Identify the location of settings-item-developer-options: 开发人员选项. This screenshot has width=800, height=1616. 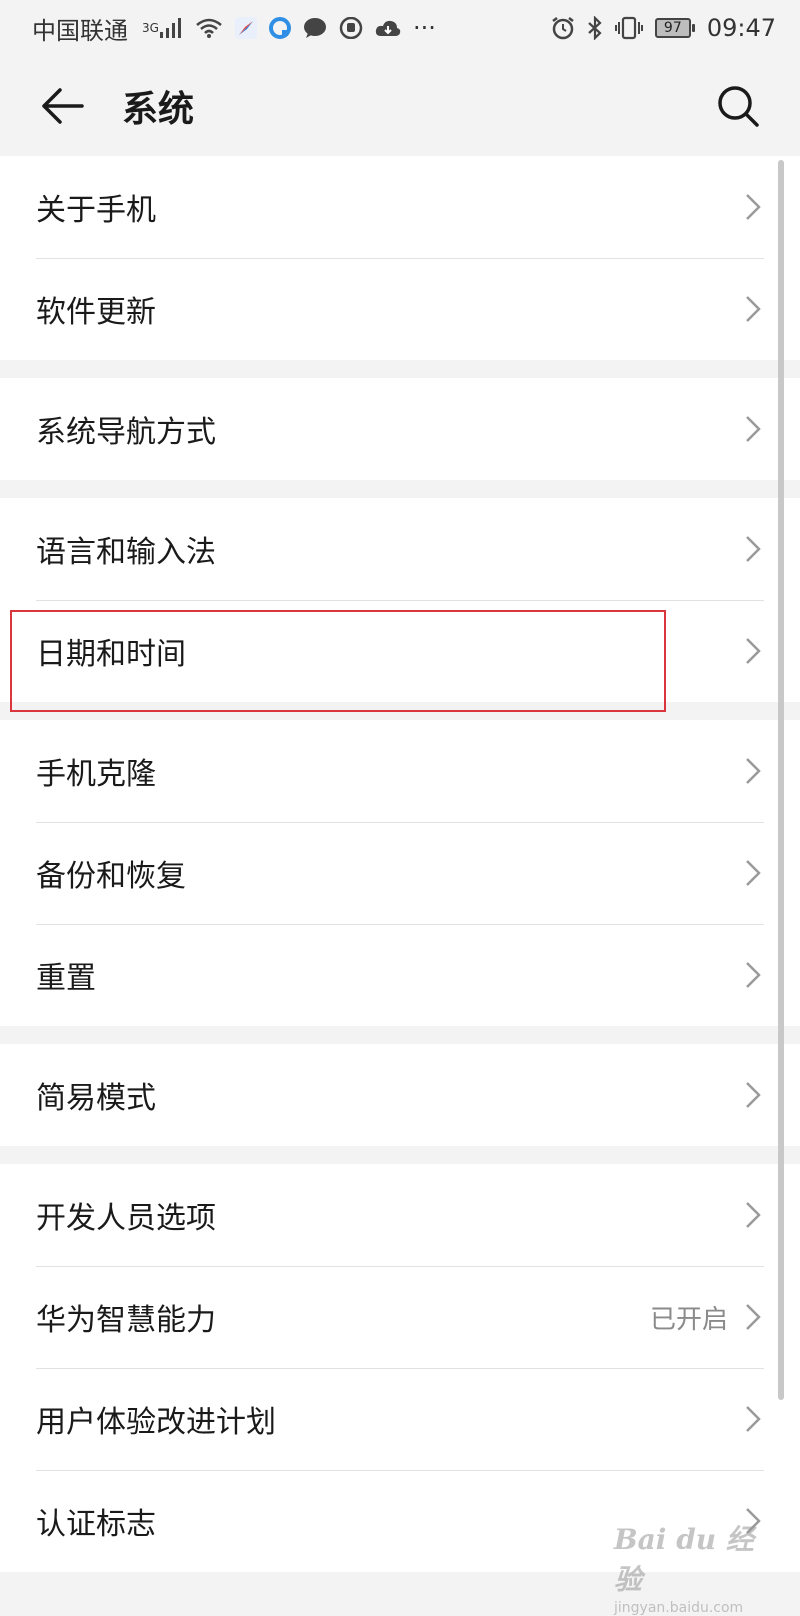
(400, 1215).